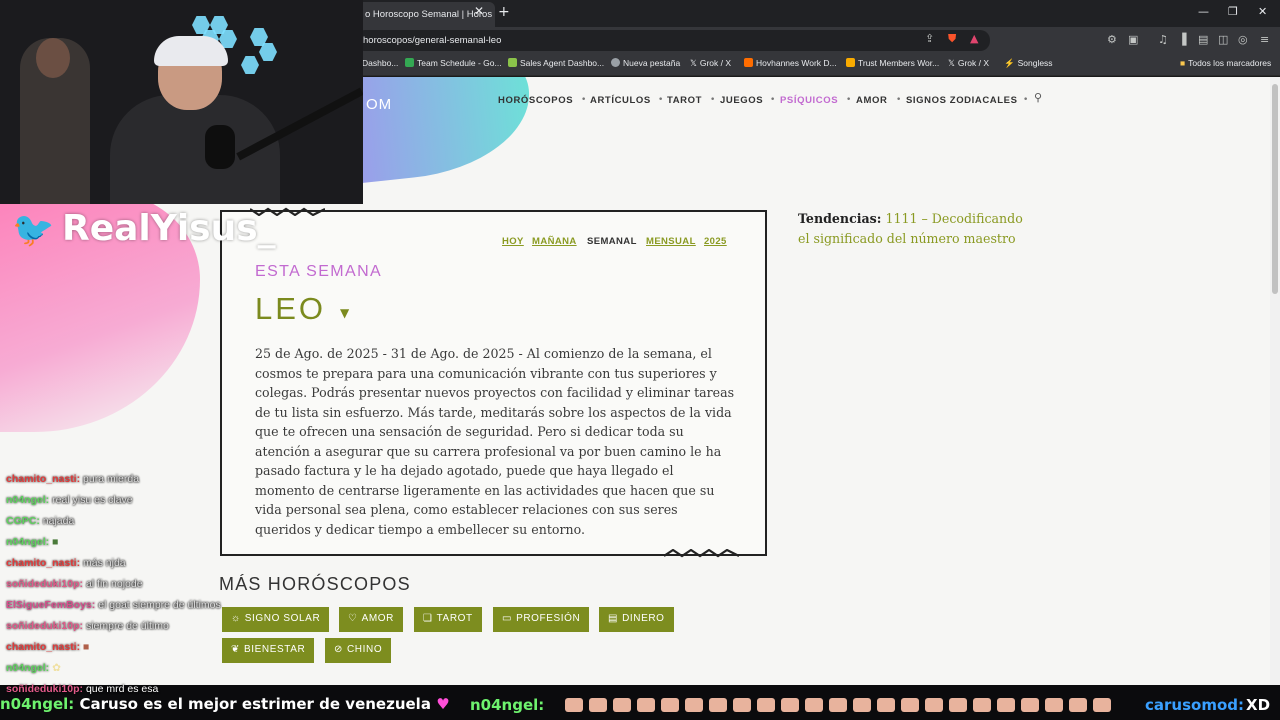 This screenshot has height=720, width=1280. Describe the element at coordinates (809, 100) in the screenshot. I see `nav-psiquicos: PSÍQUICOS` at that location.